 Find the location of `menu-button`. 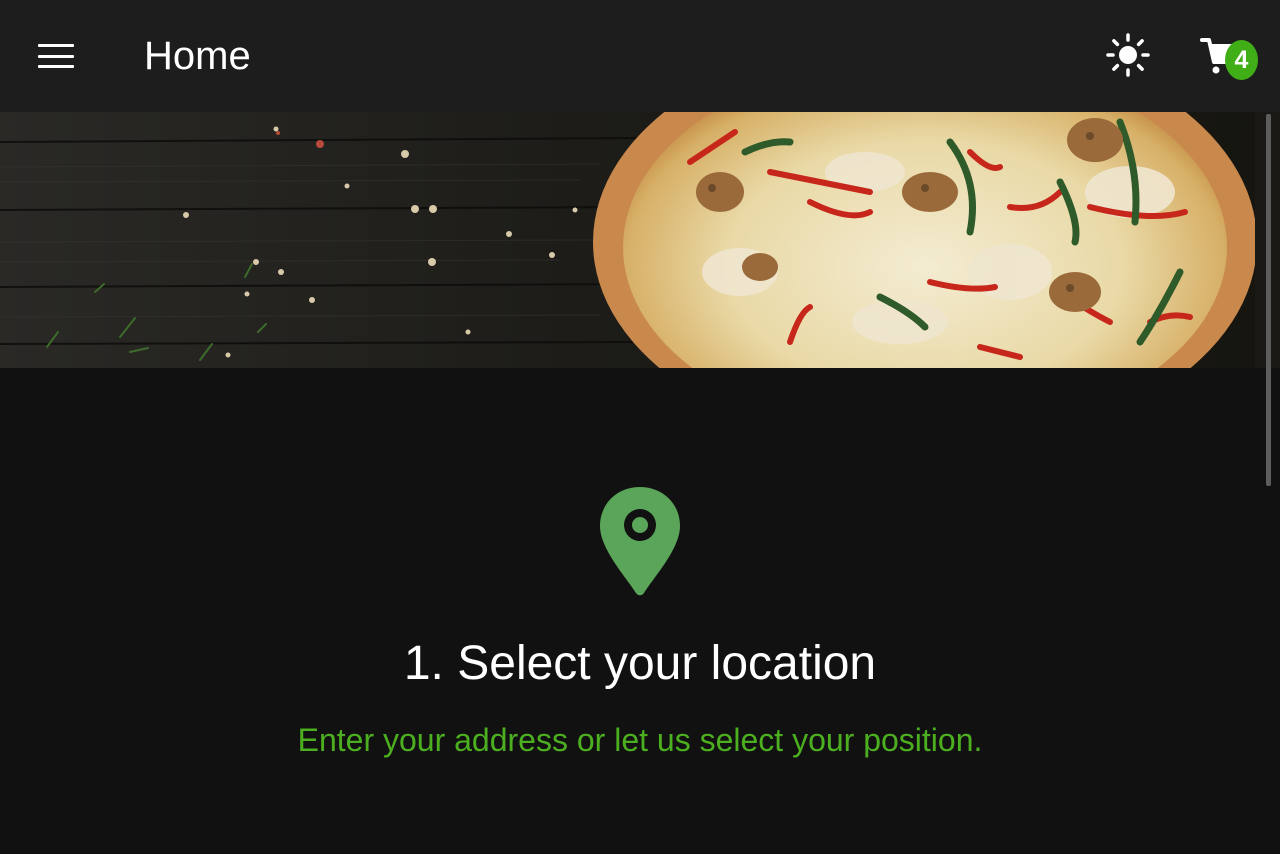

menu-button is located at coordinates (56, 56).